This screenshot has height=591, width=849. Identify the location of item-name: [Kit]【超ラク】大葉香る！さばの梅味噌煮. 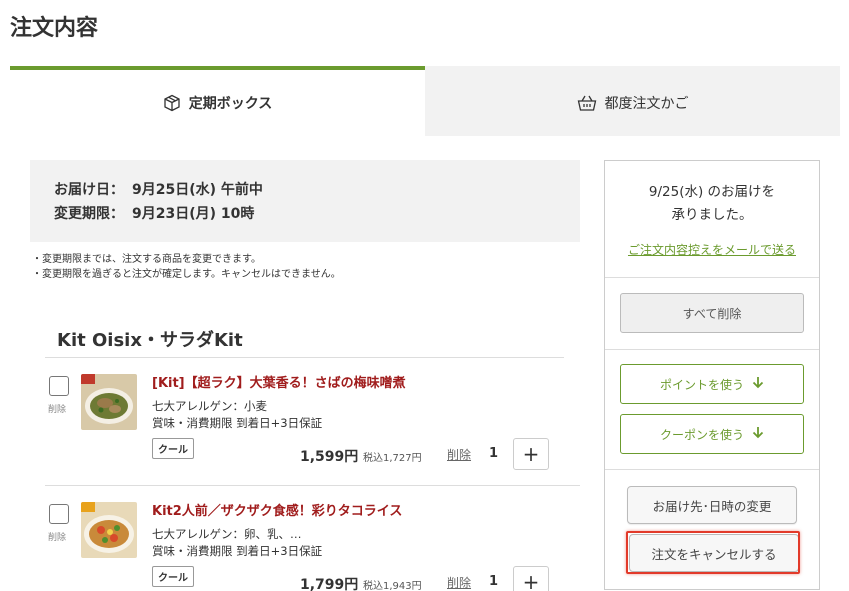
(279, 381).